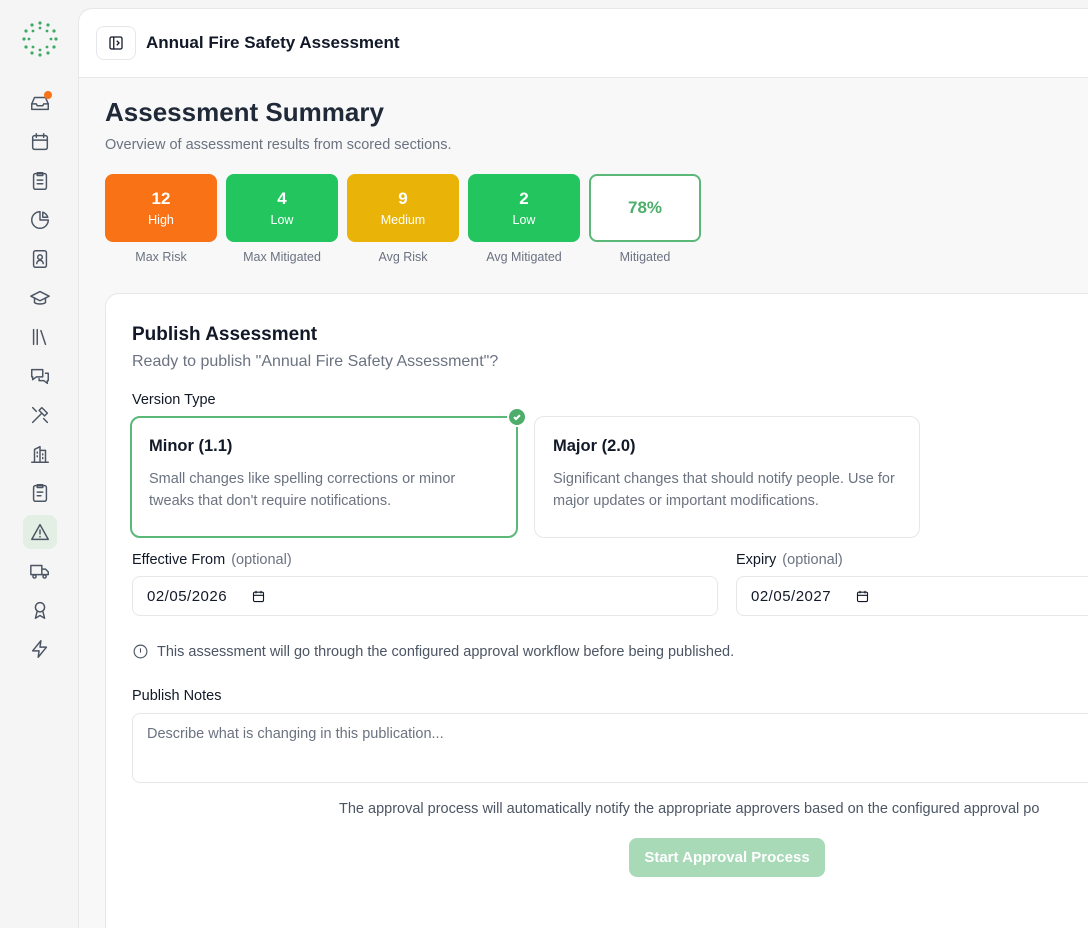 The image size is (1088, 928). What do you see at coordinates (403, 257) in the screenshot?
I see `stat-caption: Avg Risk` at bounding box center [403, 257].